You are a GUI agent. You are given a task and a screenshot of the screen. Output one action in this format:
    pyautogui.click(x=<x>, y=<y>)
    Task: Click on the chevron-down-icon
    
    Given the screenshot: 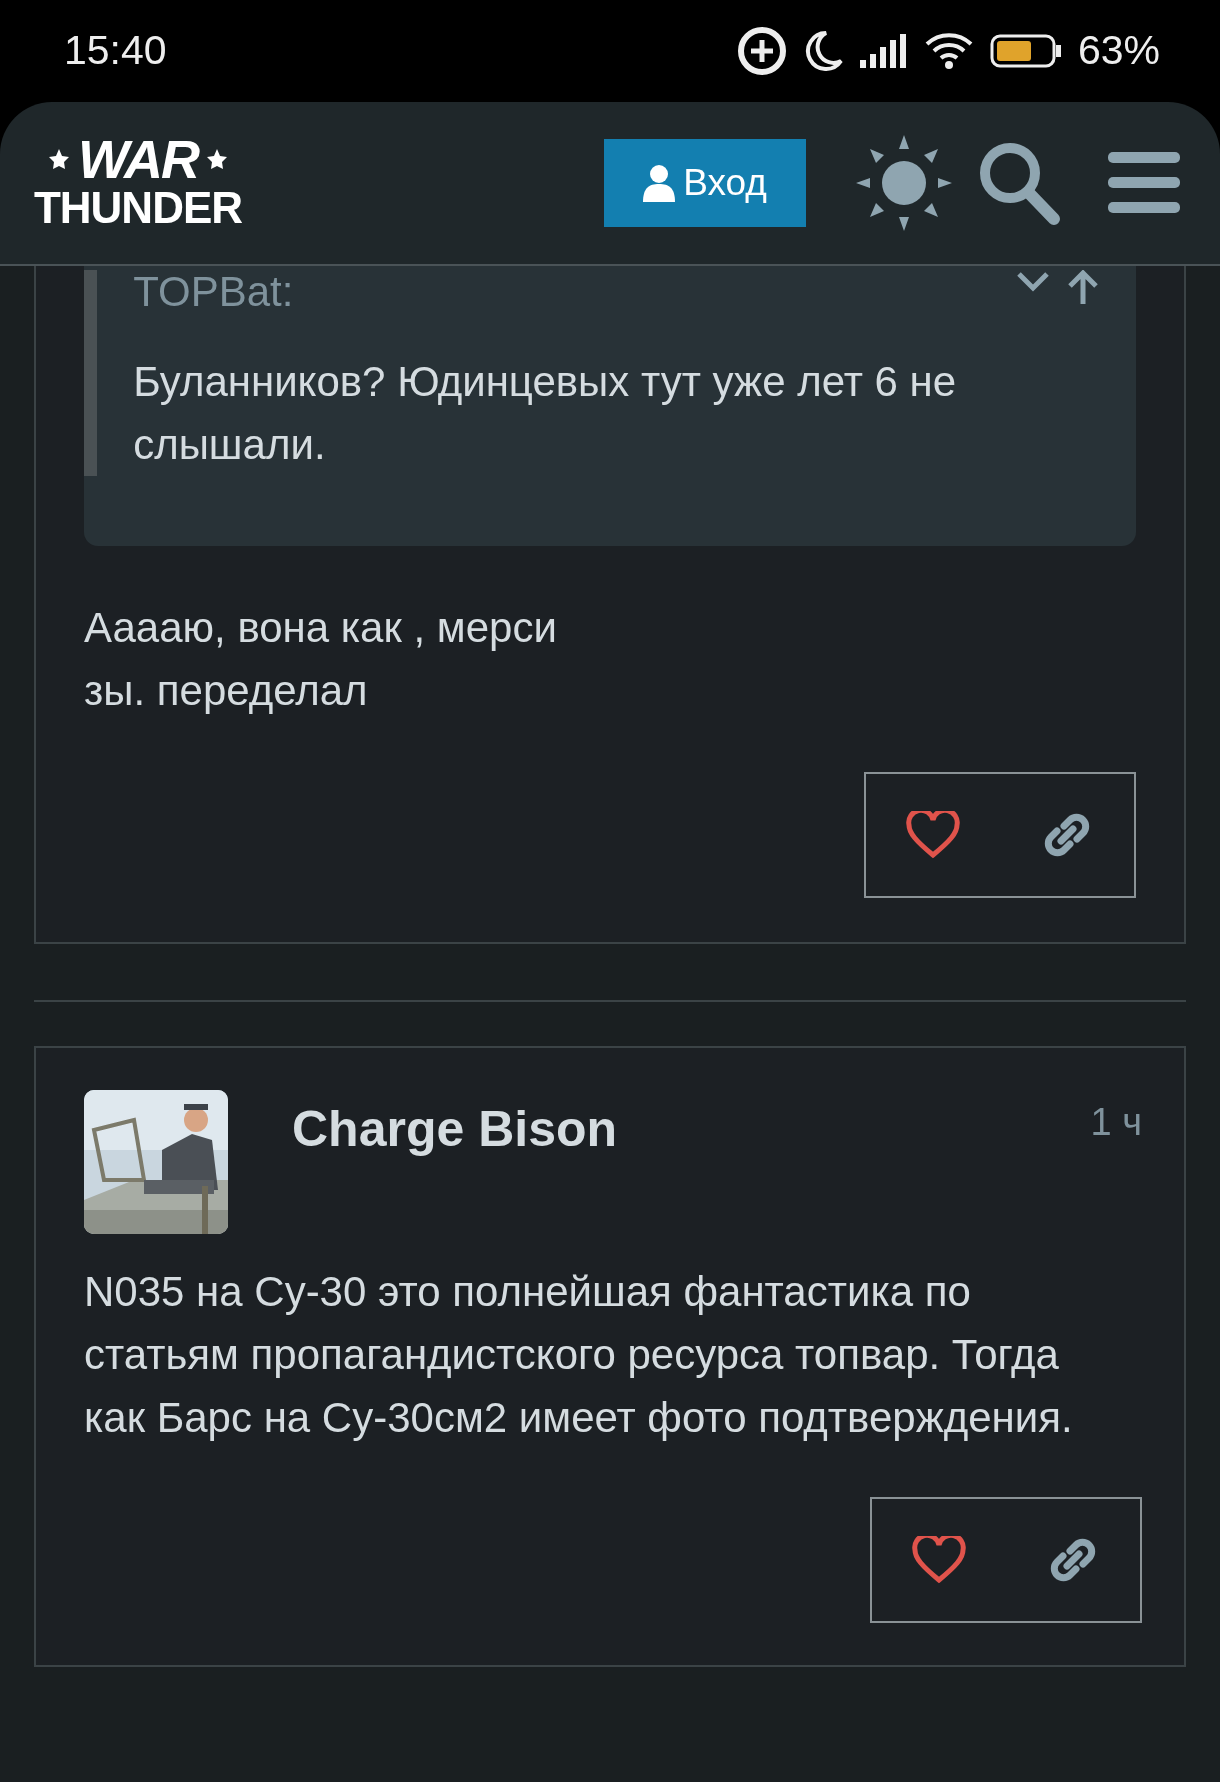 What is the action you would take?
    pyautogui.click(x=1033, y=281)
    